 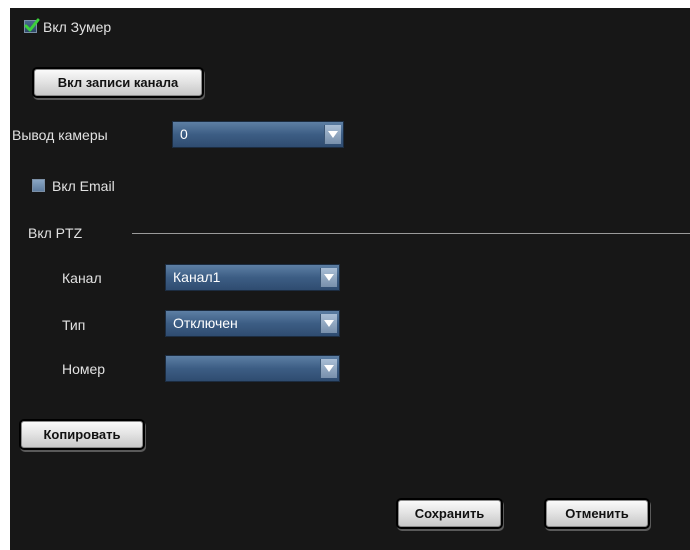 What do you see at coordinates (411, 233) in the screenshot?
I see `ptz-divider` at bounding box center [411, 233].